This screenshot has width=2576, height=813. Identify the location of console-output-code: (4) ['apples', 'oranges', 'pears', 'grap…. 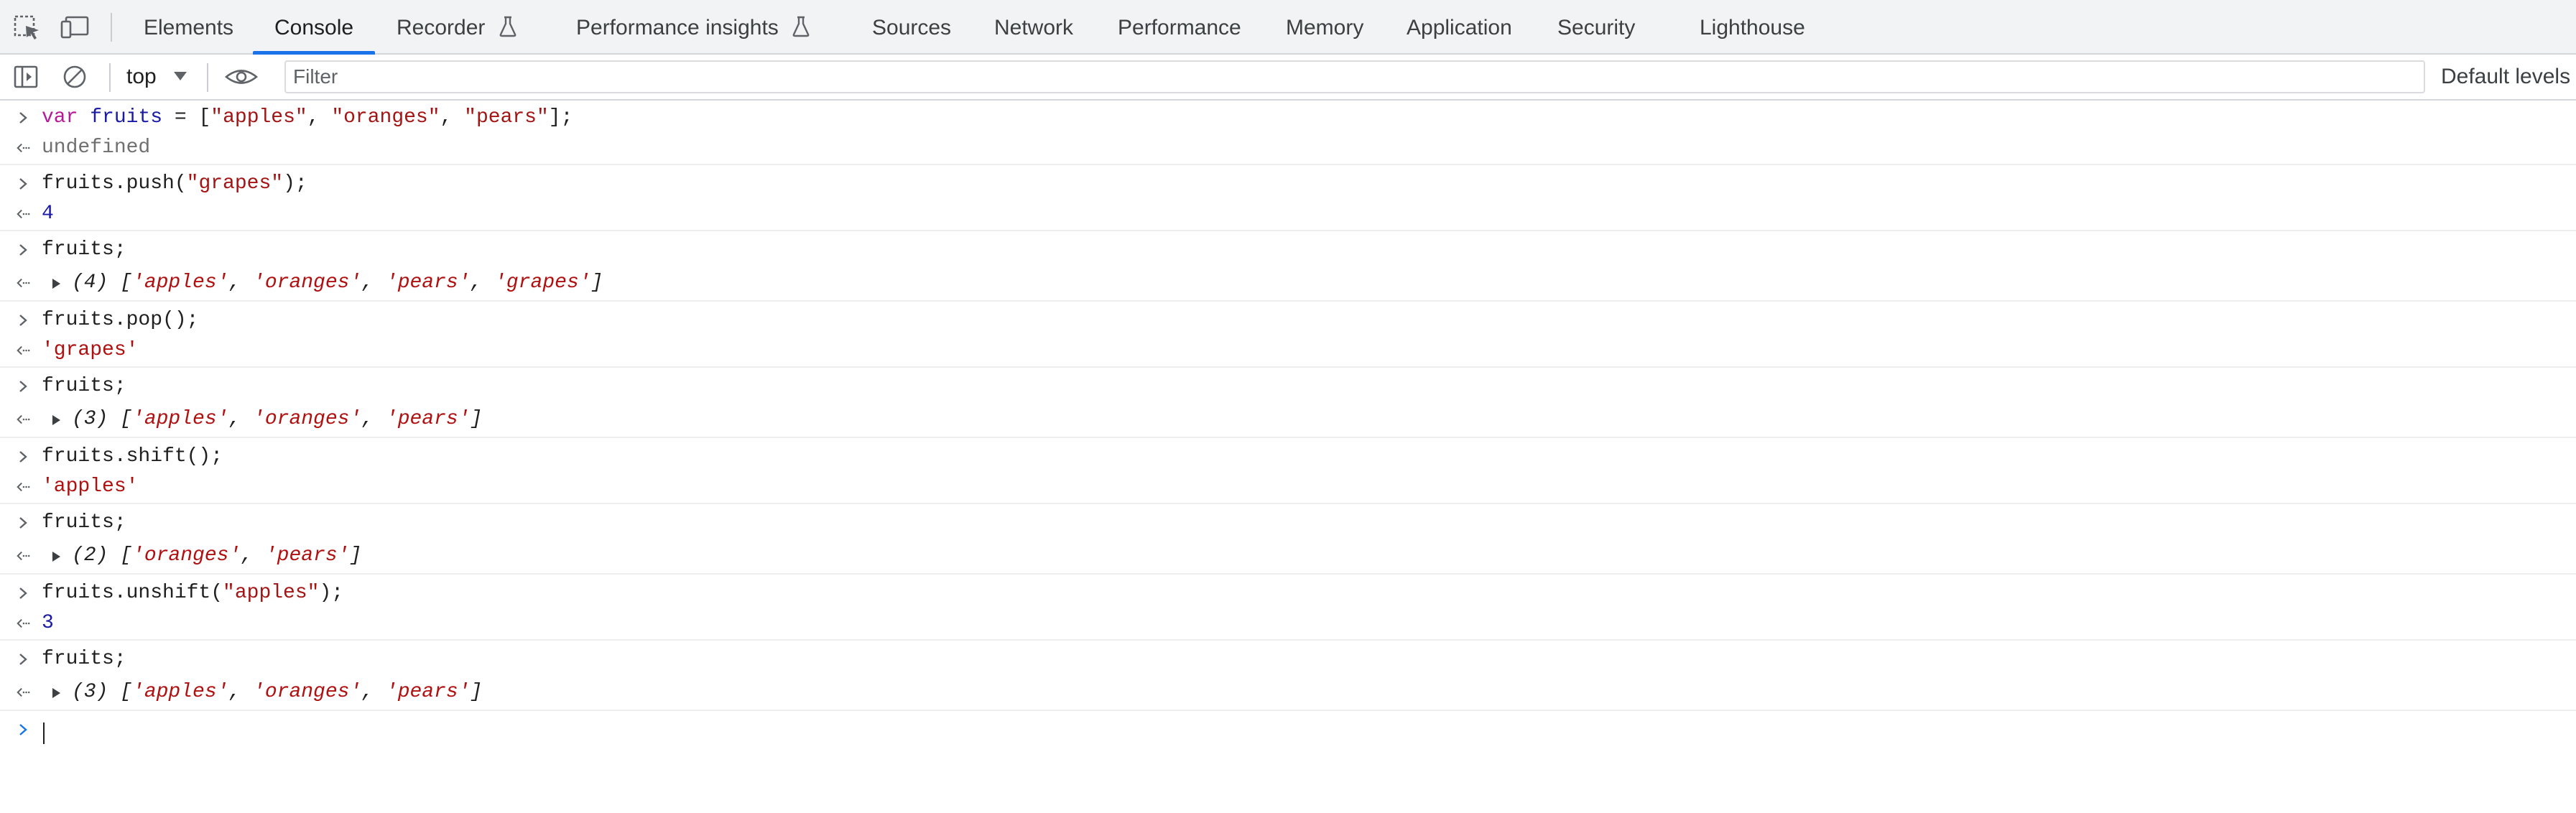
(337, 283).